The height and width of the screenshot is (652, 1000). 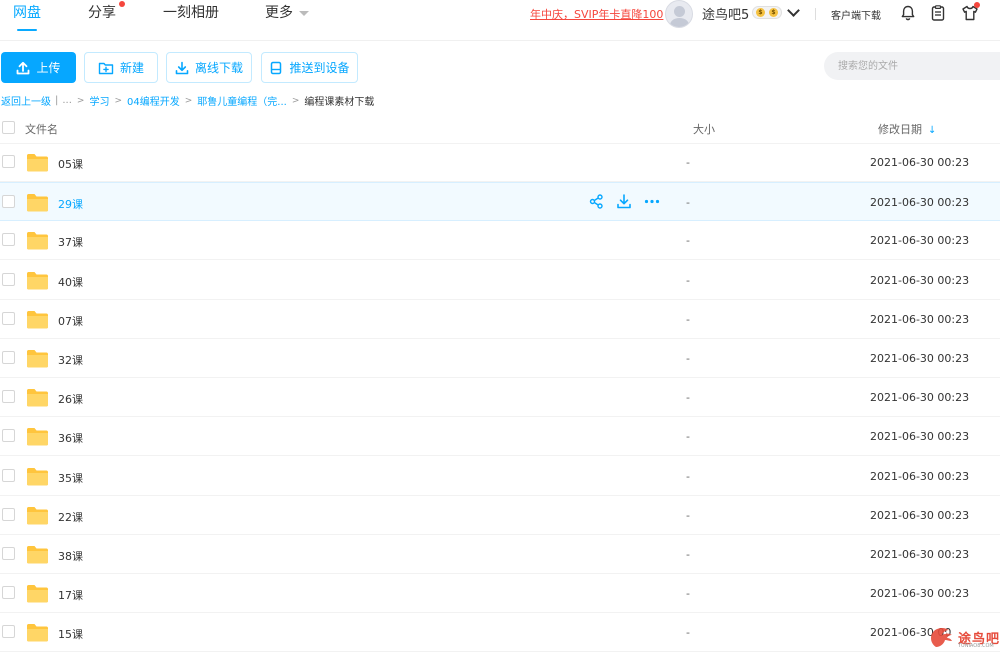 I want to click on table-row: 17课 - 2021-06-30 00:23, so click(x=500, y=594).